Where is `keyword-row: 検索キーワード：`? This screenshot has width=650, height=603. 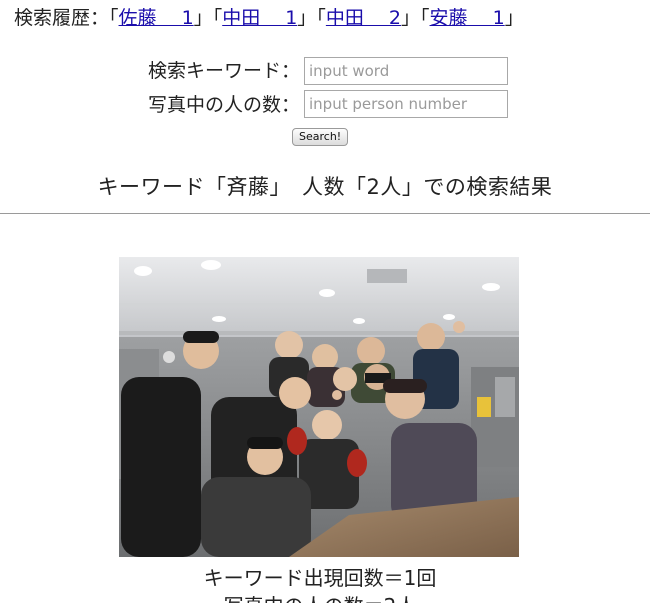
keyword-row: 検索キーワード： is located at coordinates (200, 71).